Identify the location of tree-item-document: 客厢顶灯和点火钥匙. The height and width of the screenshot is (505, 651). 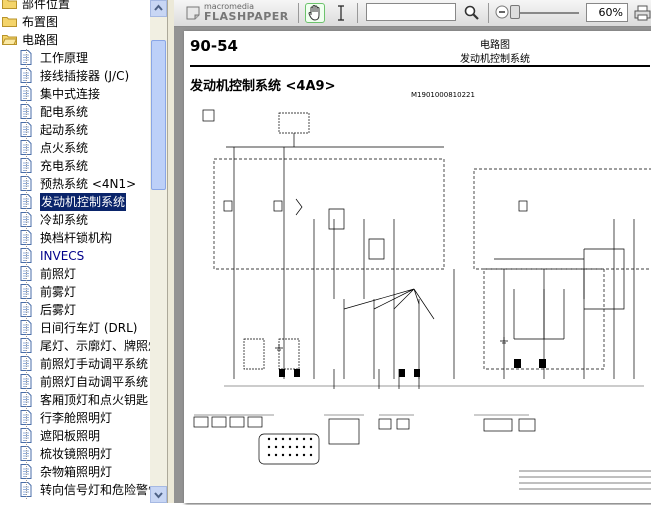
(75, 400).